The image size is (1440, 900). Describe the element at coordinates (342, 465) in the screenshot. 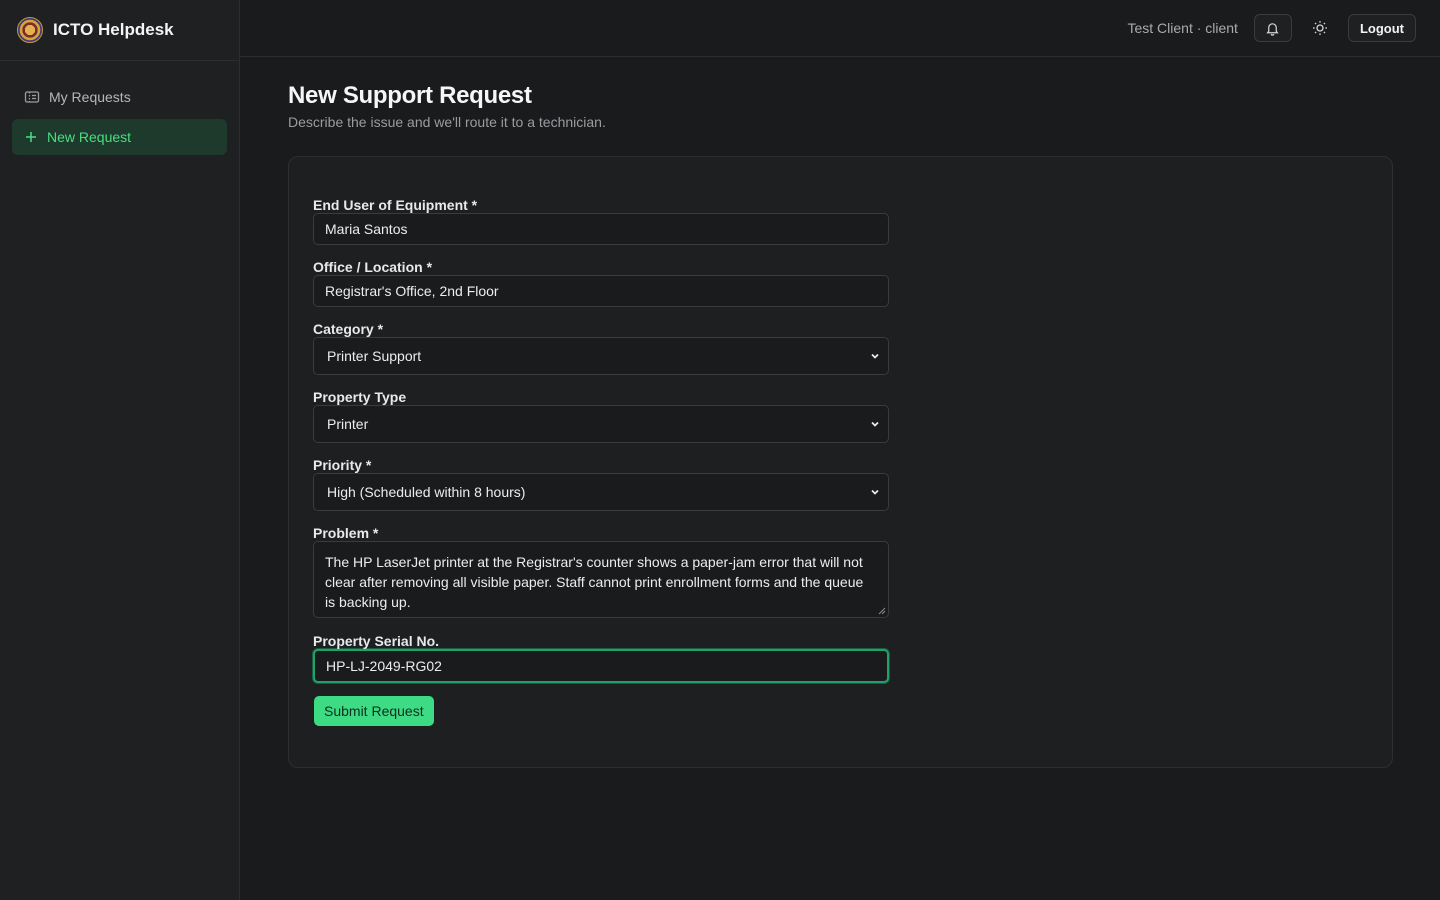

I see `priority-label: Priority *` at that location.